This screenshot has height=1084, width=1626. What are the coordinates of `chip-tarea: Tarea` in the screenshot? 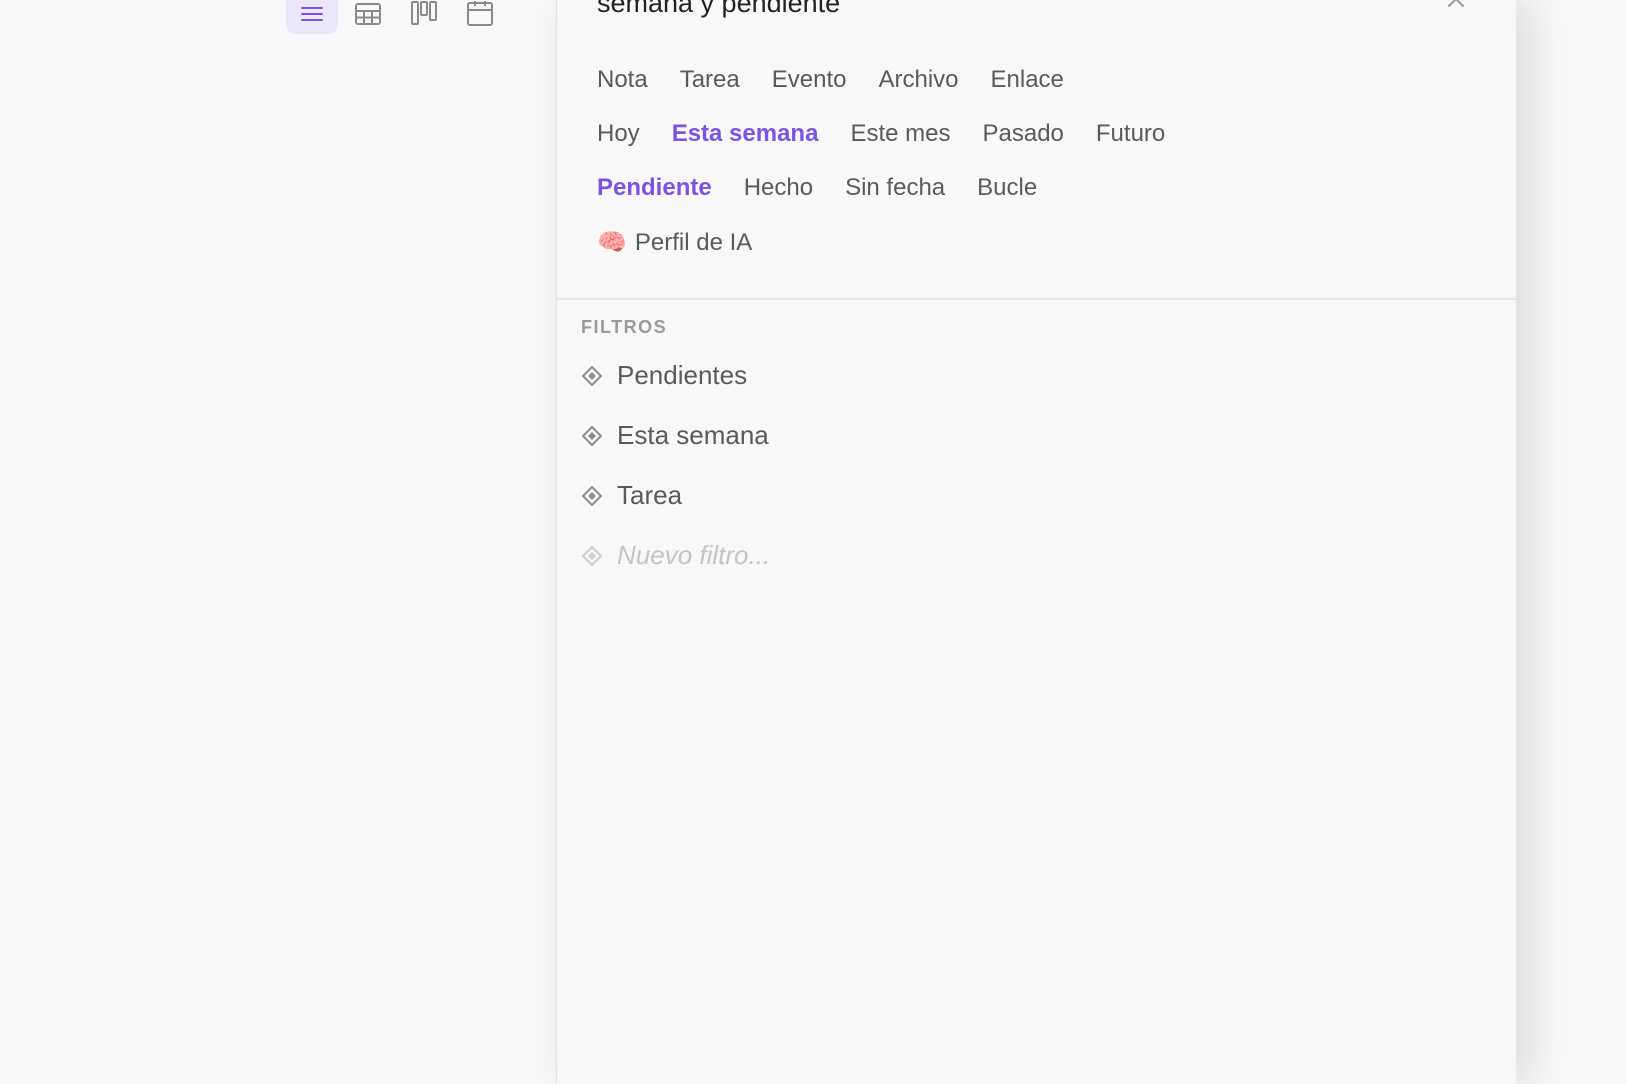 It's located at (710, 80).